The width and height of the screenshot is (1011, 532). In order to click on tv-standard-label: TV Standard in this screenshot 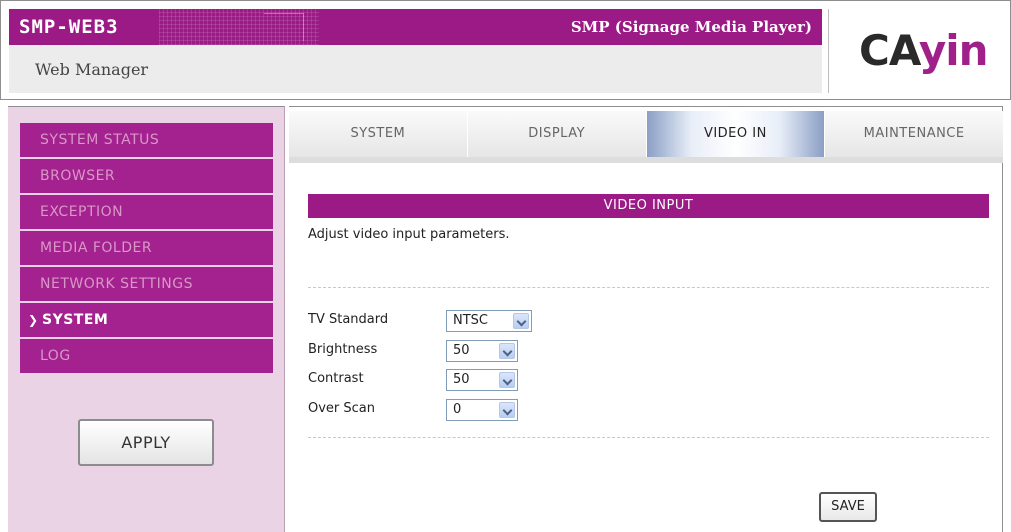, I will do `click(348, 319)`.